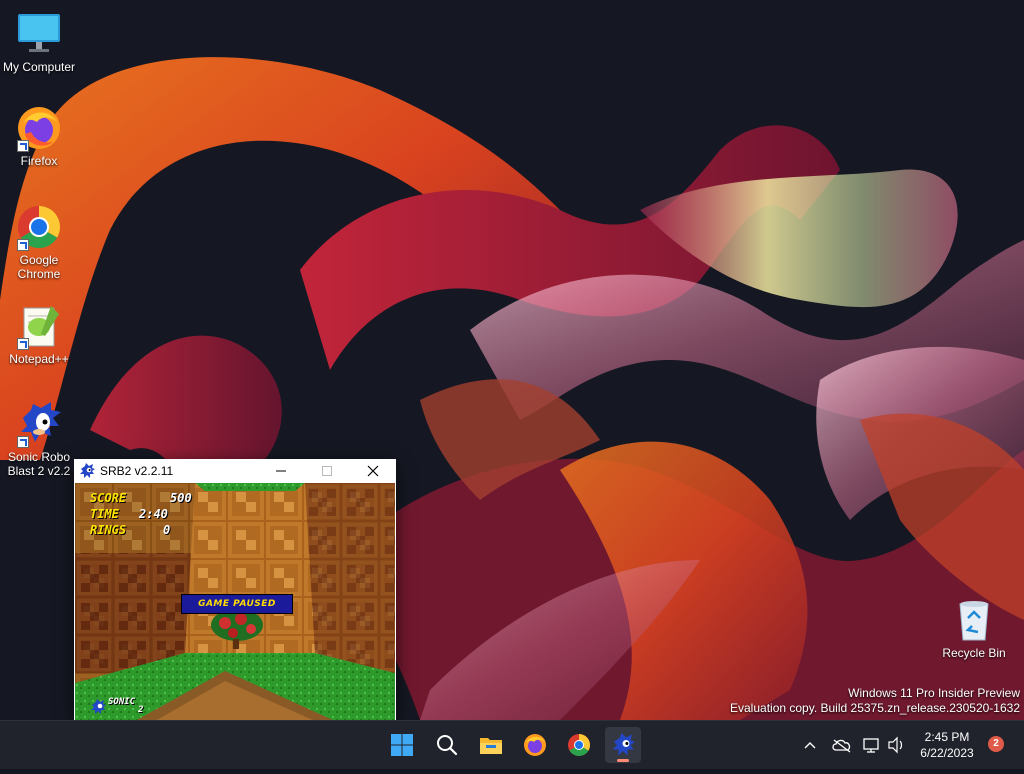 The width and height of the screenshot is (1024, 774). What do you see at coordinates (108, 498) in the screenshot?
I see `hud-score-label: SCORE` at bounding box center [108, 498].